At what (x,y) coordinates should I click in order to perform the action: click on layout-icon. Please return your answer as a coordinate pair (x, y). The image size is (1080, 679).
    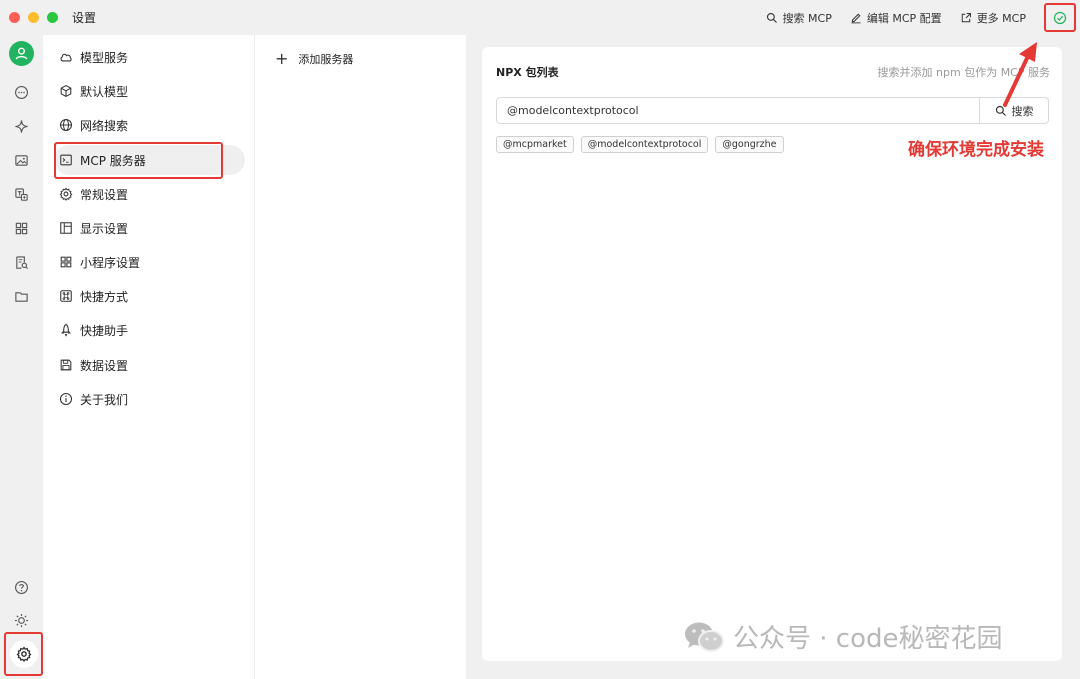
    Looking at the image, I should click on (66, 228).